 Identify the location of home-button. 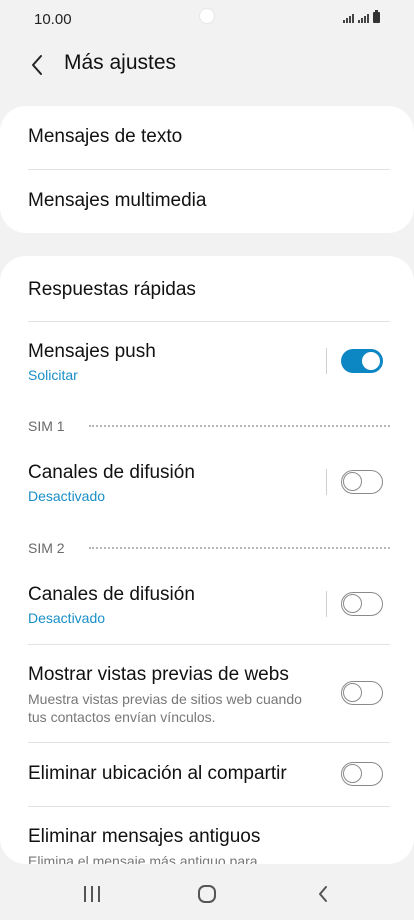
(207, 894).